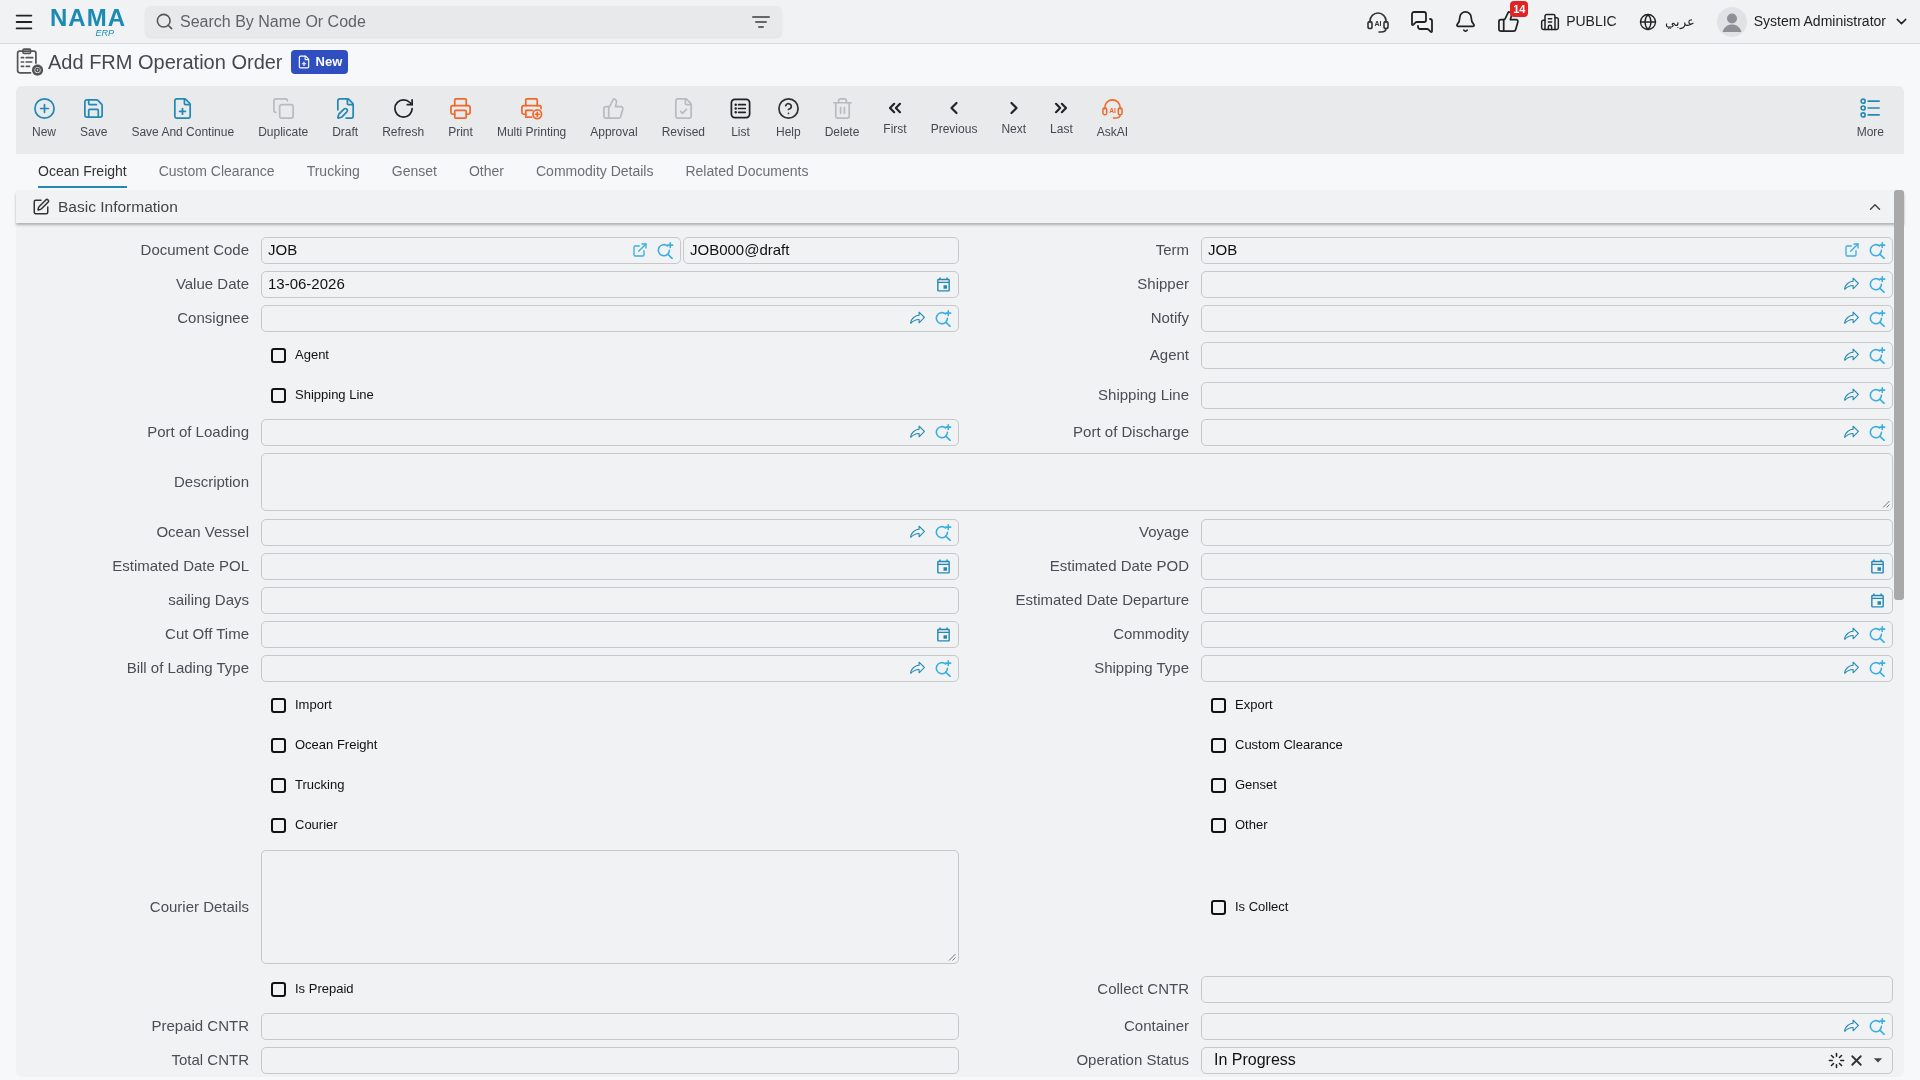 The image size is (1920, 1080). I want to click on language-button: عربي, so click(1666, 21).